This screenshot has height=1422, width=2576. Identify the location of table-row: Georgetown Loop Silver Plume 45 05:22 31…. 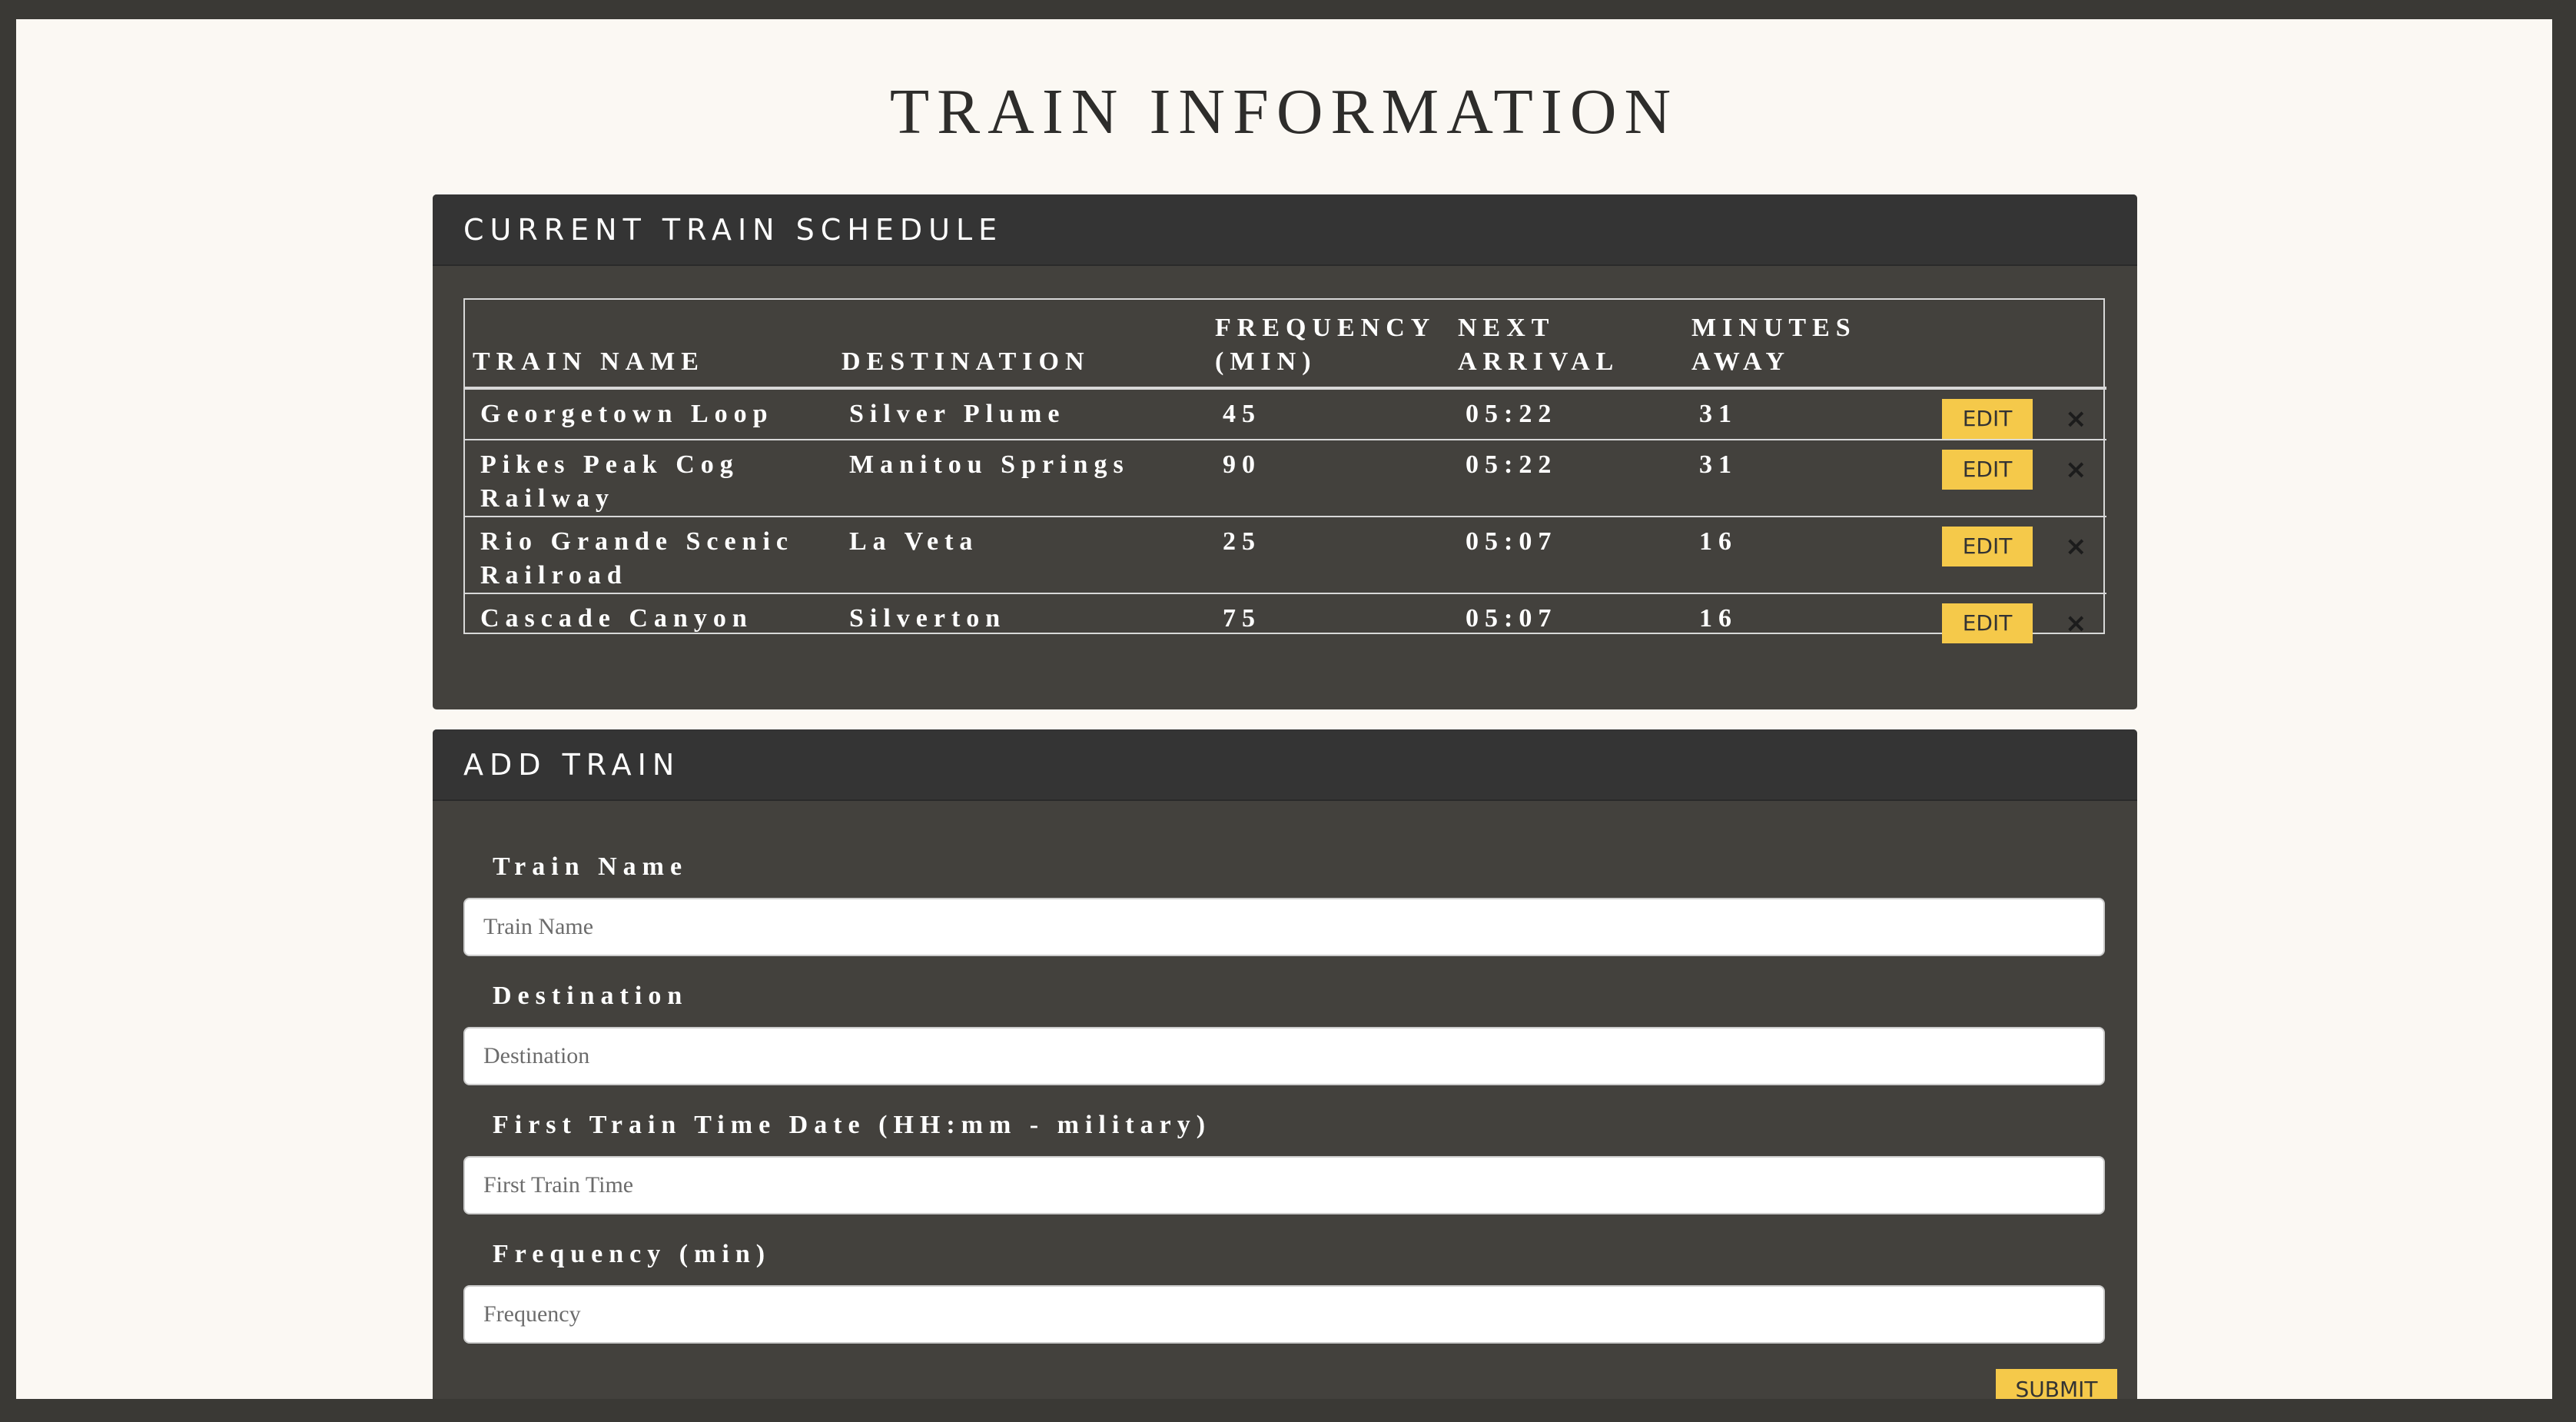
(1285, 413).